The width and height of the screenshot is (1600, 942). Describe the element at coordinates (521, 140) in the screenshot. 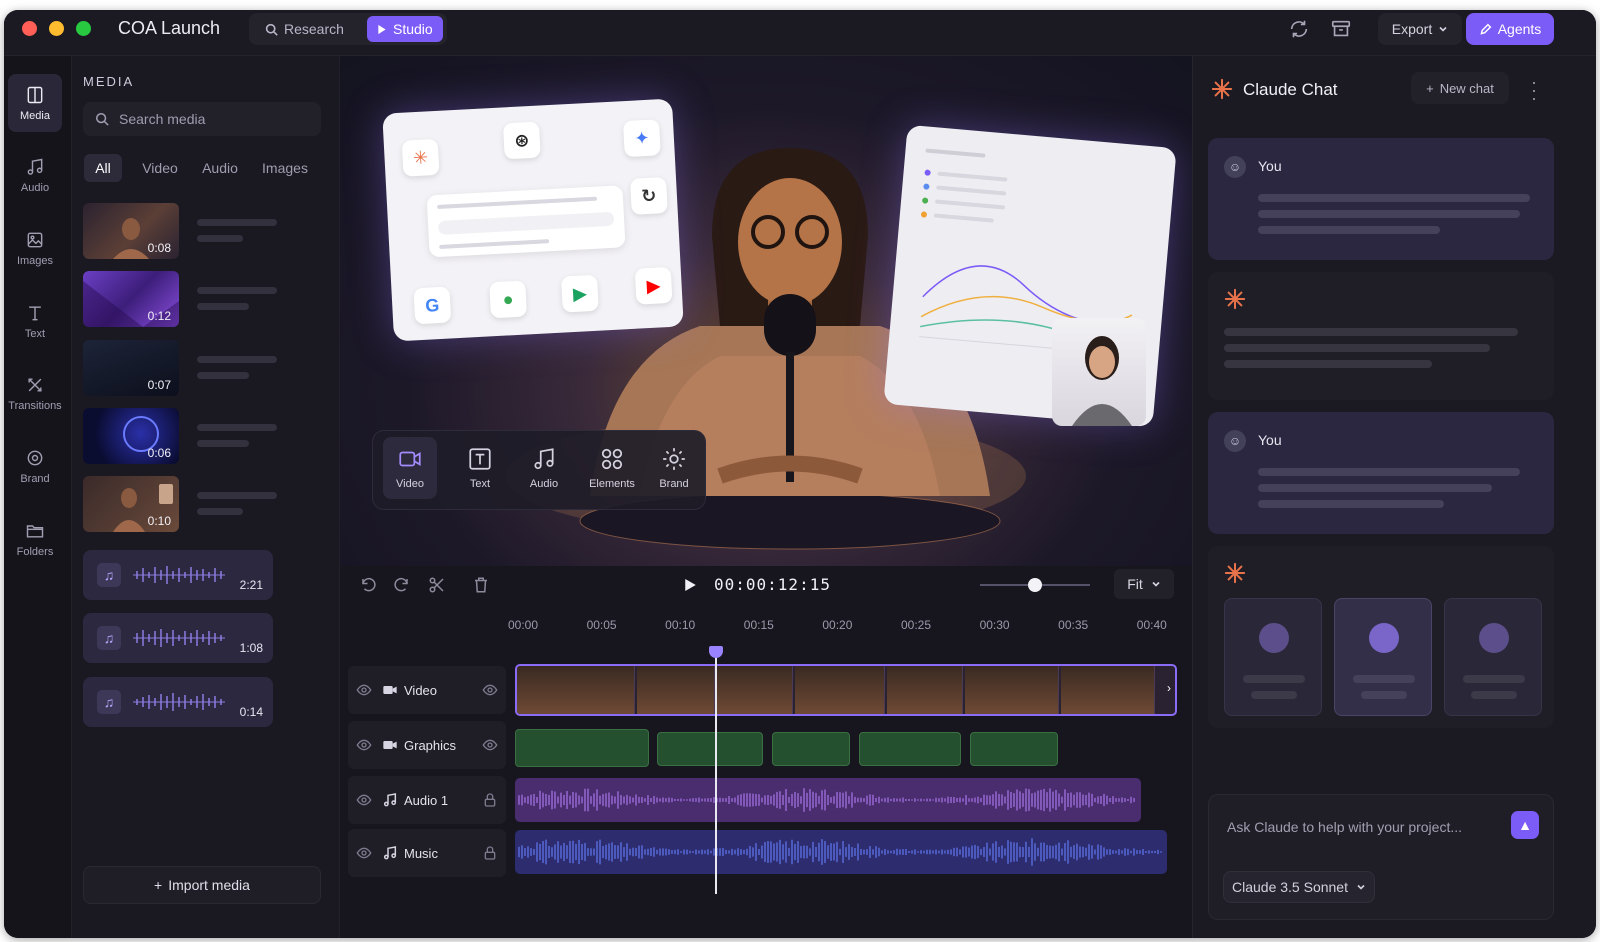

I see `openai-logo-icon: ⊛` at that location.